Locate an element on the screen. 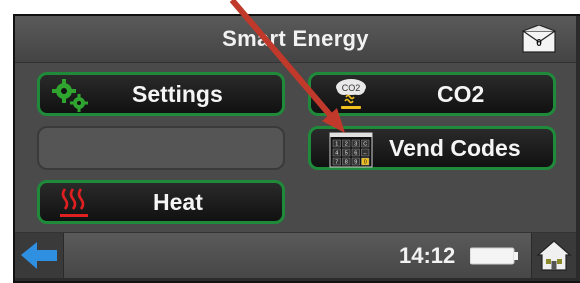 The height and width of the screenshot is (283, 580). co2-label: CO2 is located at coordinates (461, 93).